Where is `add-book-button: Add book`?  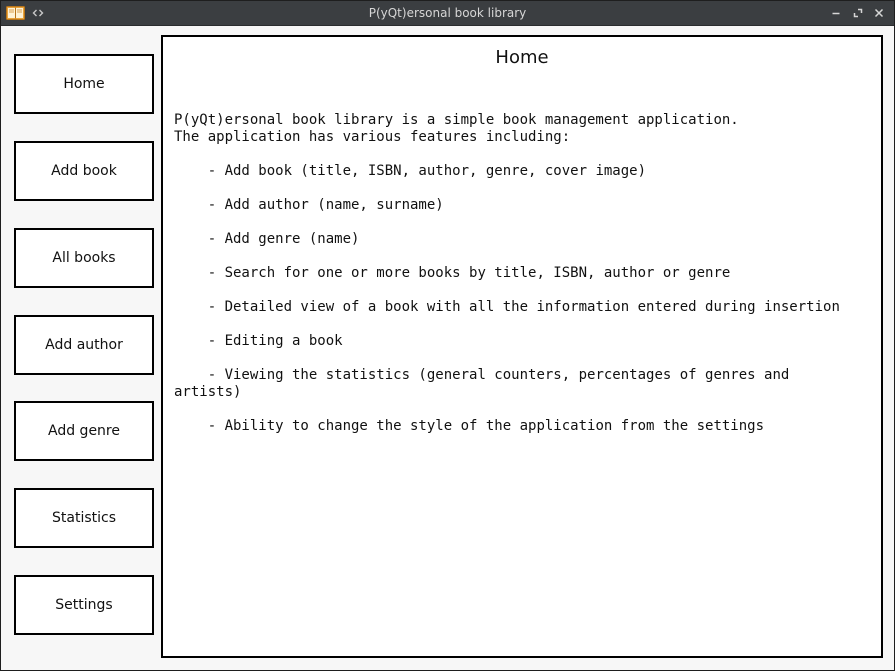
add-book-button: Add book is located at coordinates (84, 171).